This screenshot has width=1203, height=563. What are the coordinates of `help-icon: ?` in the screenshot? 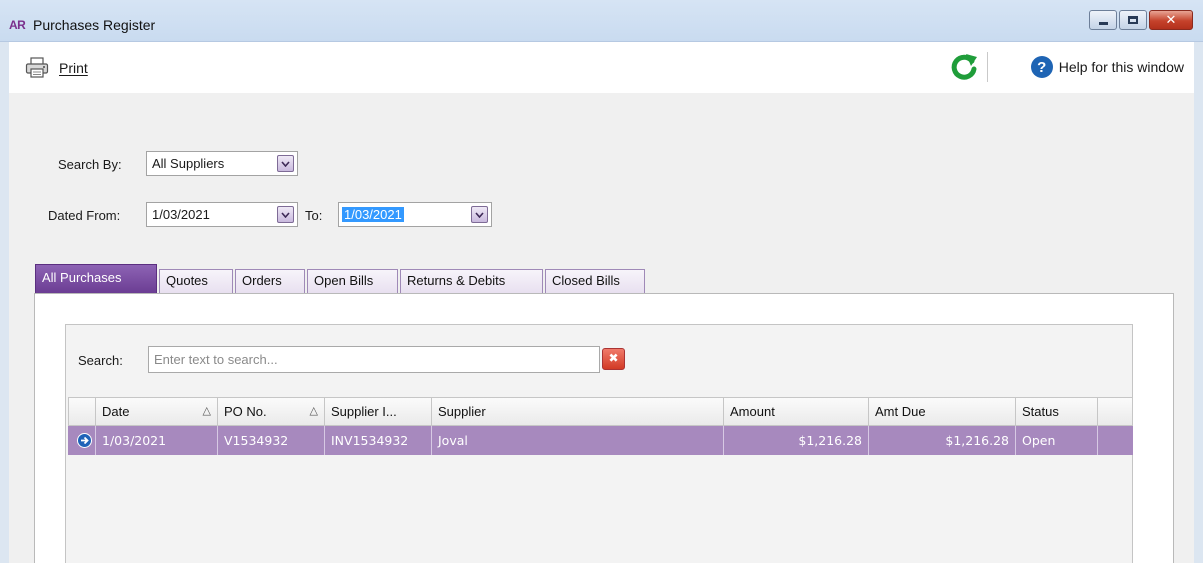 It's located at (1041, 67).